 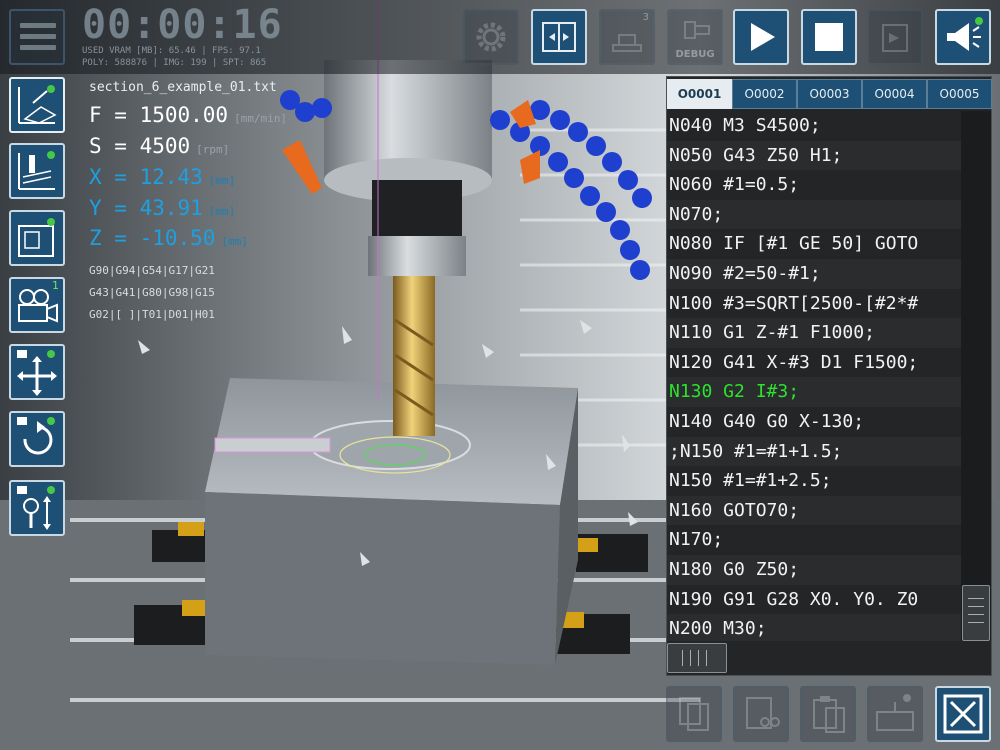 I want to click on speed-value: S = 4500, so click(x=140, y=146).